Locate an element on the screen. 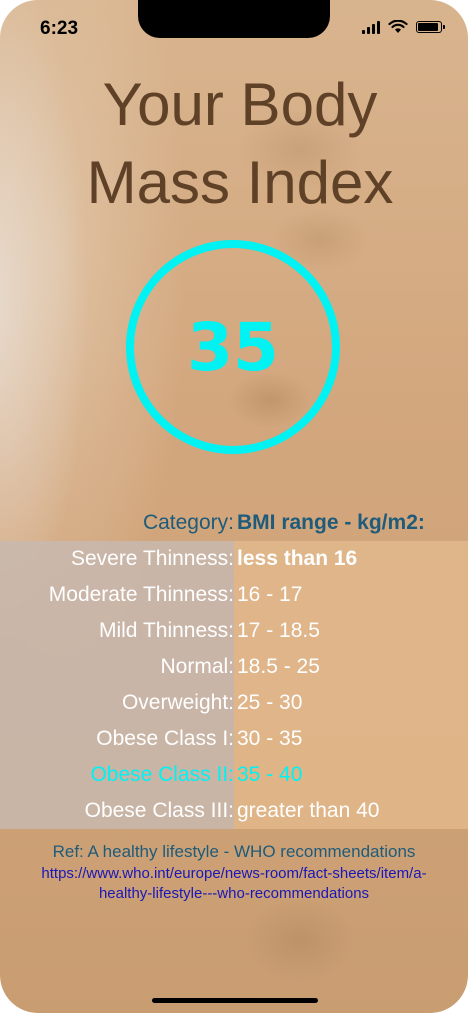 This screenshot has width=468, height=1013. table-header: Category: BMI range - kg/m2: is located at coordinates (234, 523).